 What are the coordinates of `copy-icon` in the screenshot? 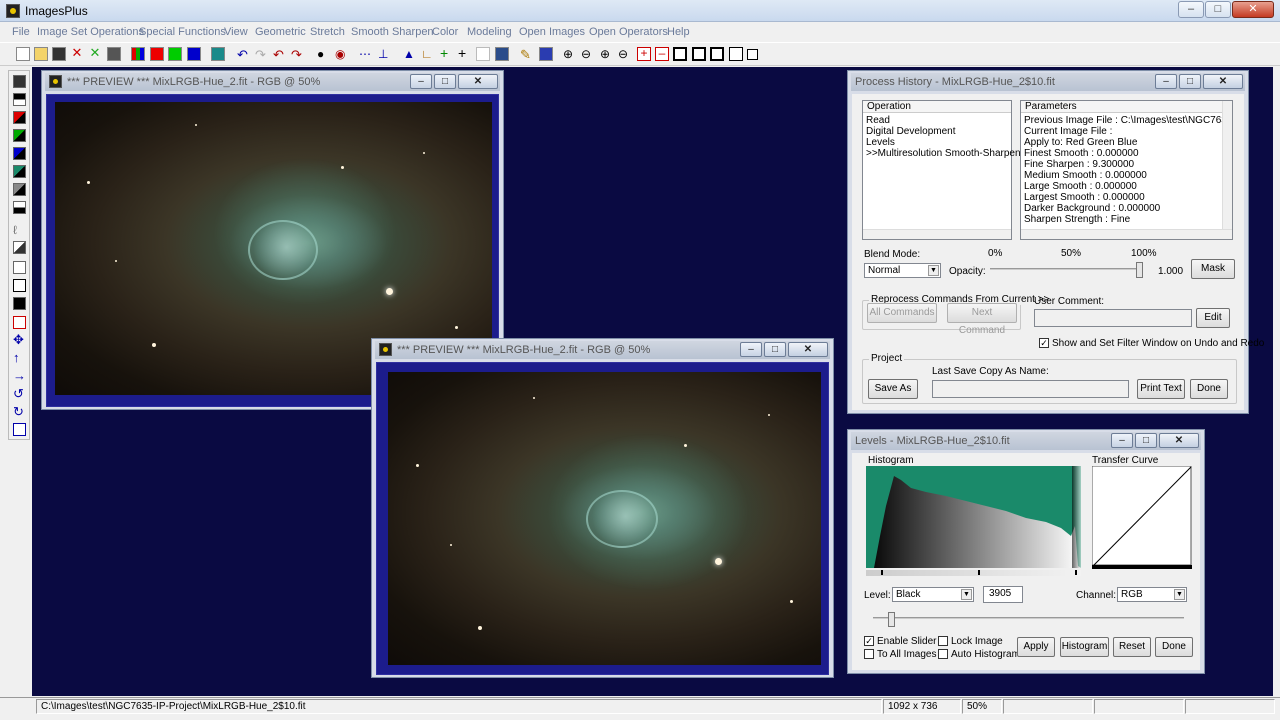 It's located at (19, 429).